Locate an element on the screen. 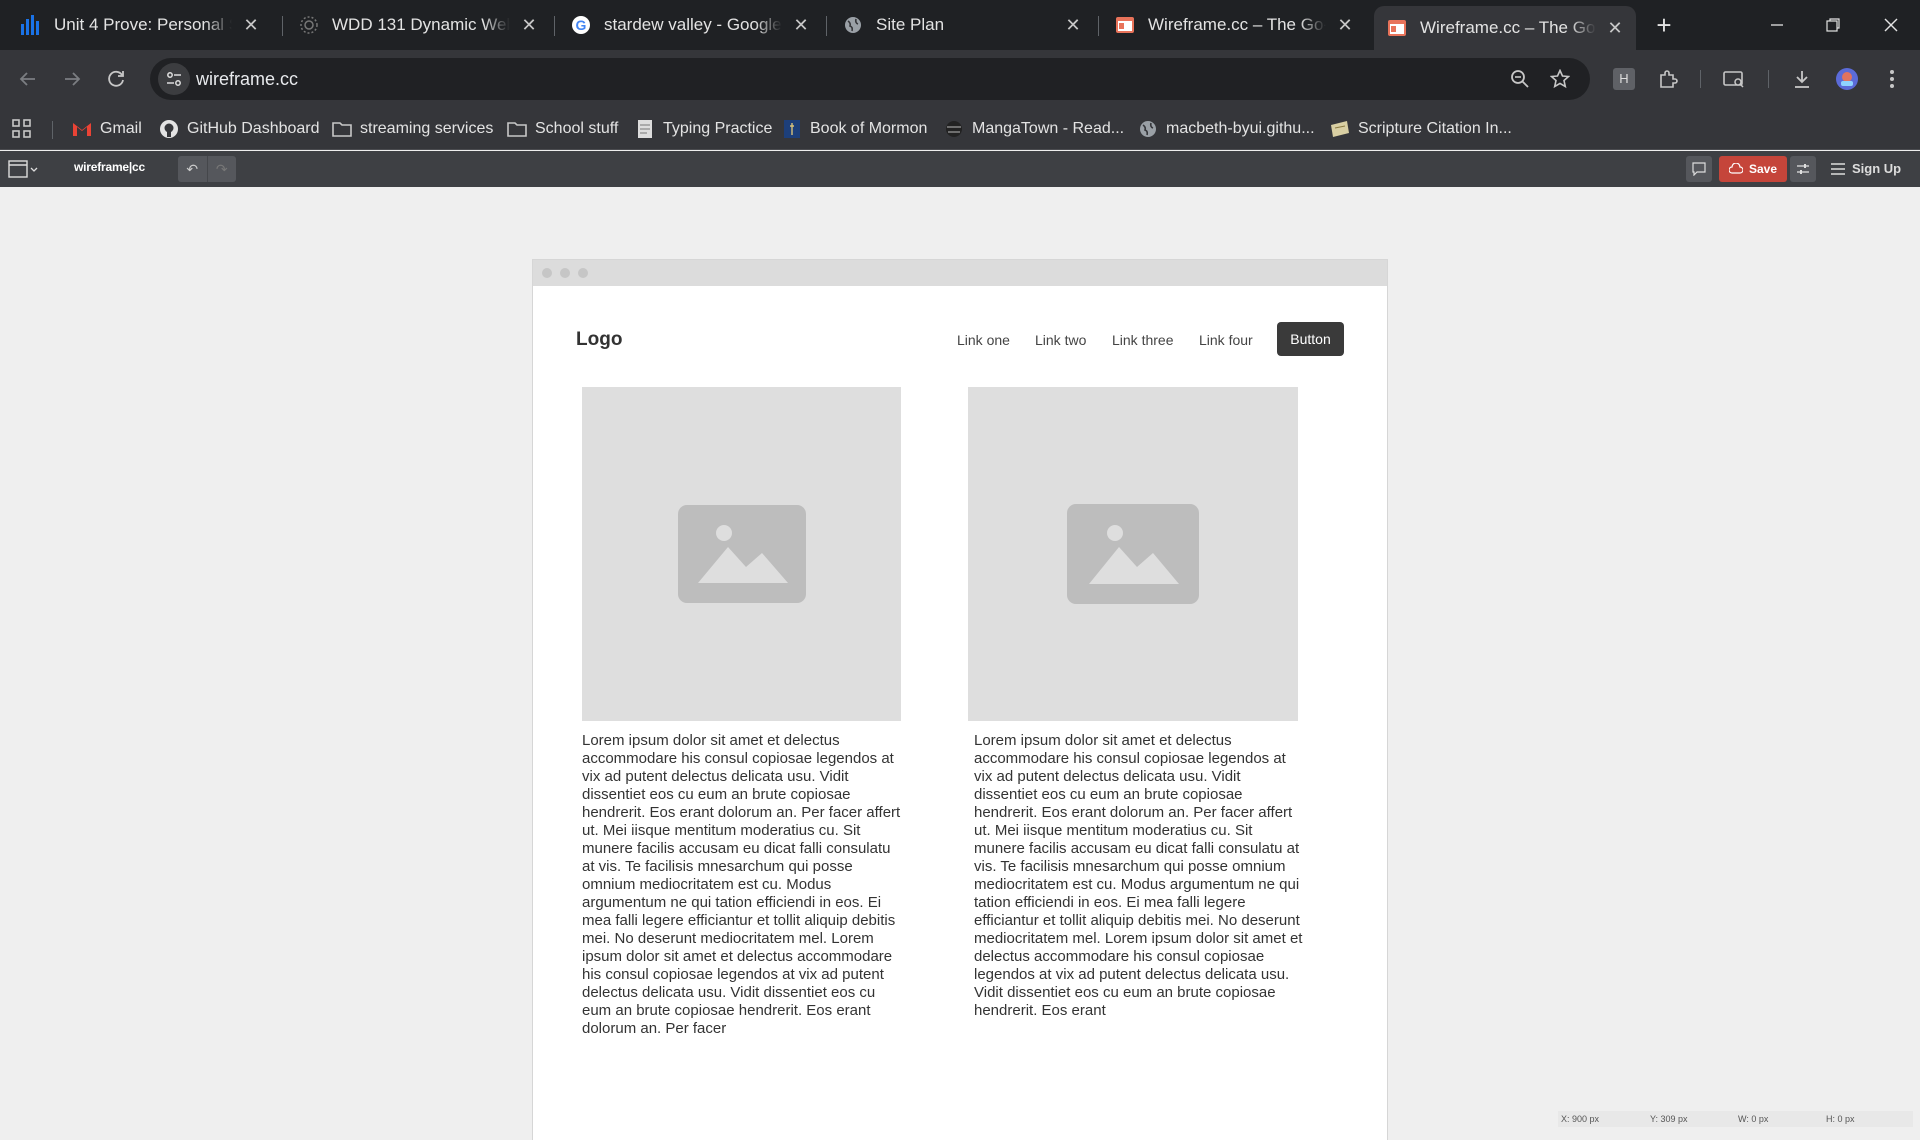 The image size is (1920, 1140). undo-button: ↶ is located at coordinates (192, 169).